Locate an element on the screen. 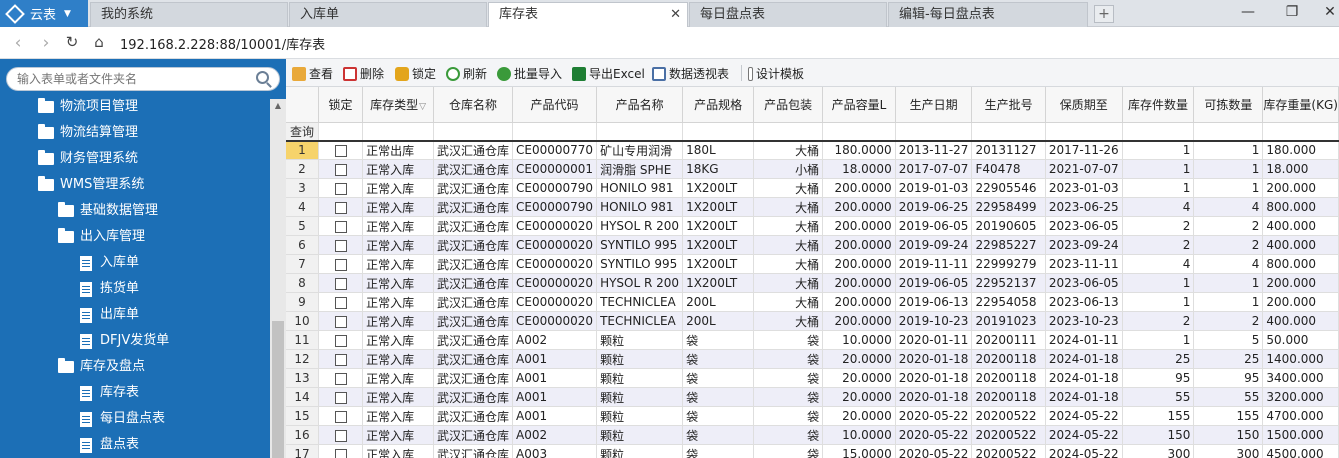 The height and width of the screenshot is (458, 1339). sidebar-item-inventory-stocktake: 库存及盘点 is located at coordinates (101, 367).